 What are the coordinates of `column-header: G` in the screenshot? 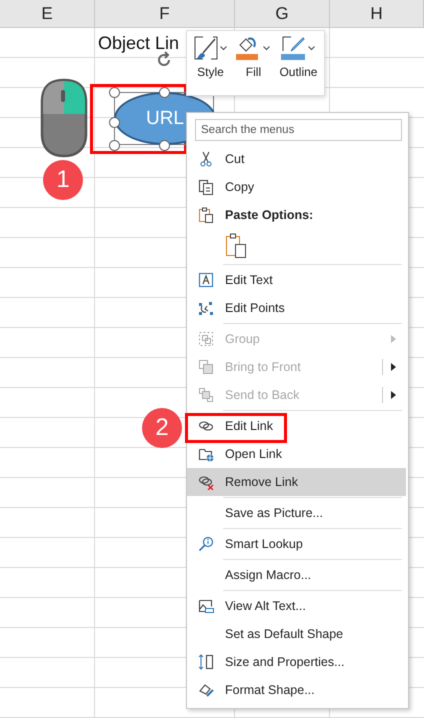 It's located at (282, 13).